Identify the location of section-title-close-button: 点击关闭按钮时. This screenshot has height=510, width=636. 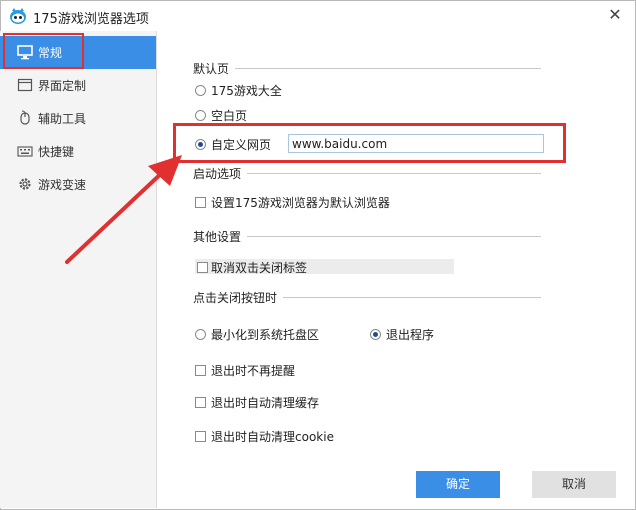
(238, 297).